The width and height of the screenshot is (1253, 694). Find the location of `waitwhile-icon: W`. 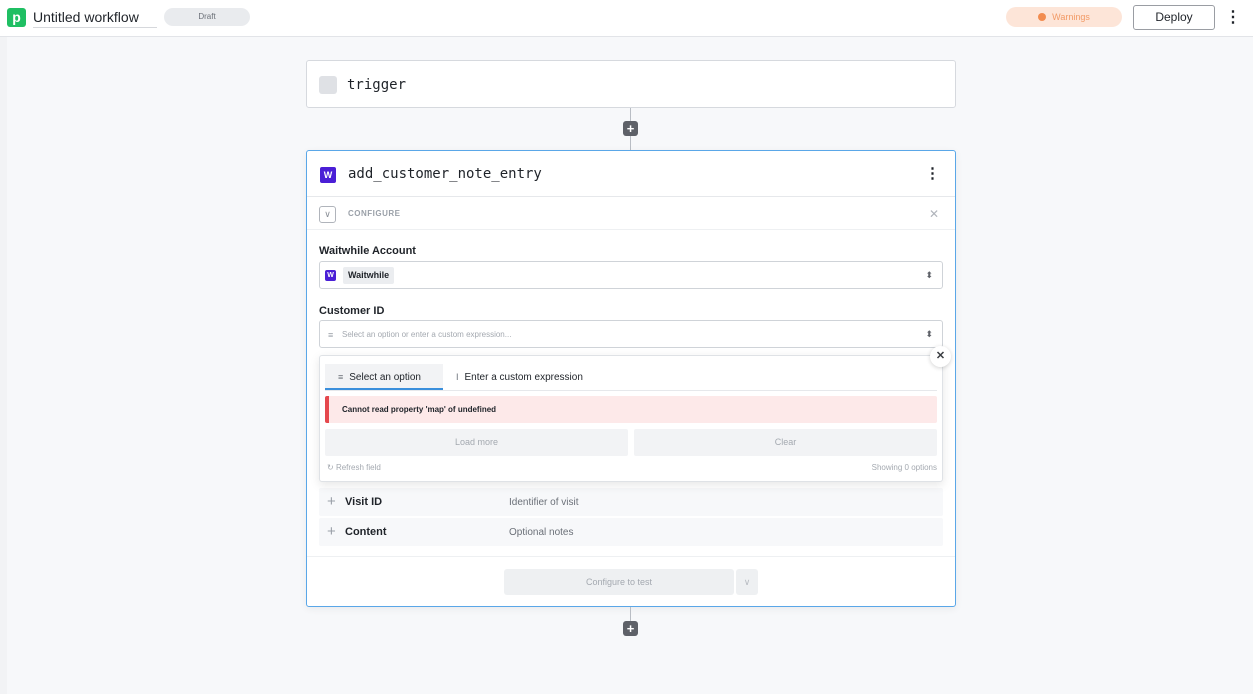

waitwhile-icon: W is located at coordinates (328, 175).